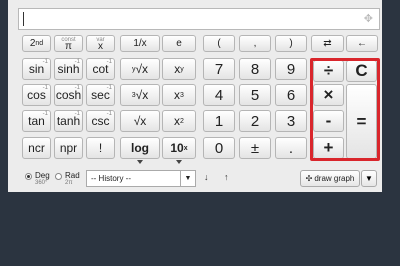  Describe the element at coordinates (140, 121) in the screenshot. I see `square-root-button: √x` at that location.